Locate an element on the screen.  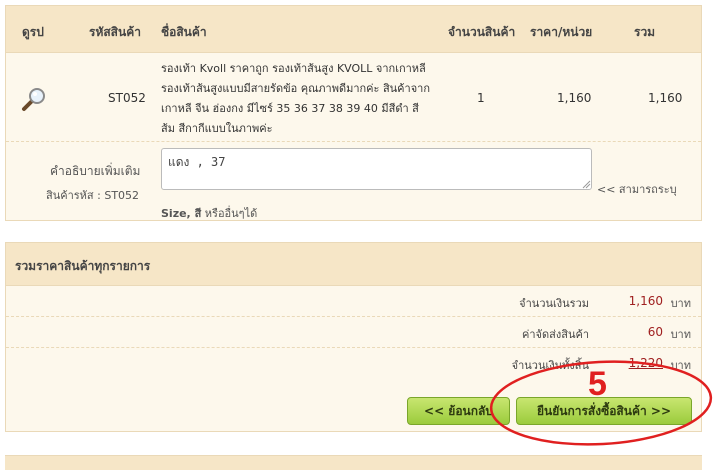
confirm-order-button: ยืนยันการสั่งซื้อสินค้า >> is located at coordinates (604, 411).